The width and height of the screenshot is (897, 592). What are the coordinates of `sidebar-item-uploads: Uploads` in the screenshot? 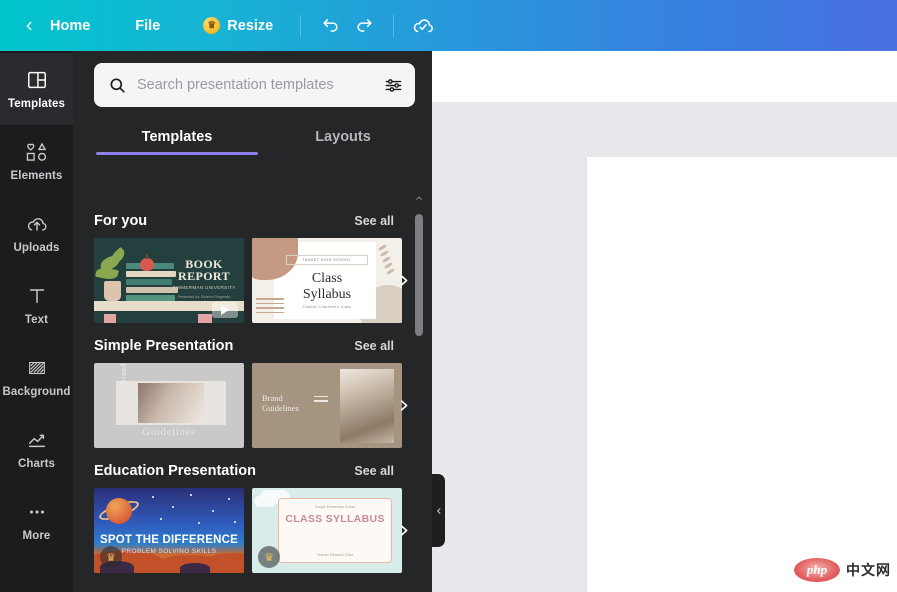 It's located at (36, 233).